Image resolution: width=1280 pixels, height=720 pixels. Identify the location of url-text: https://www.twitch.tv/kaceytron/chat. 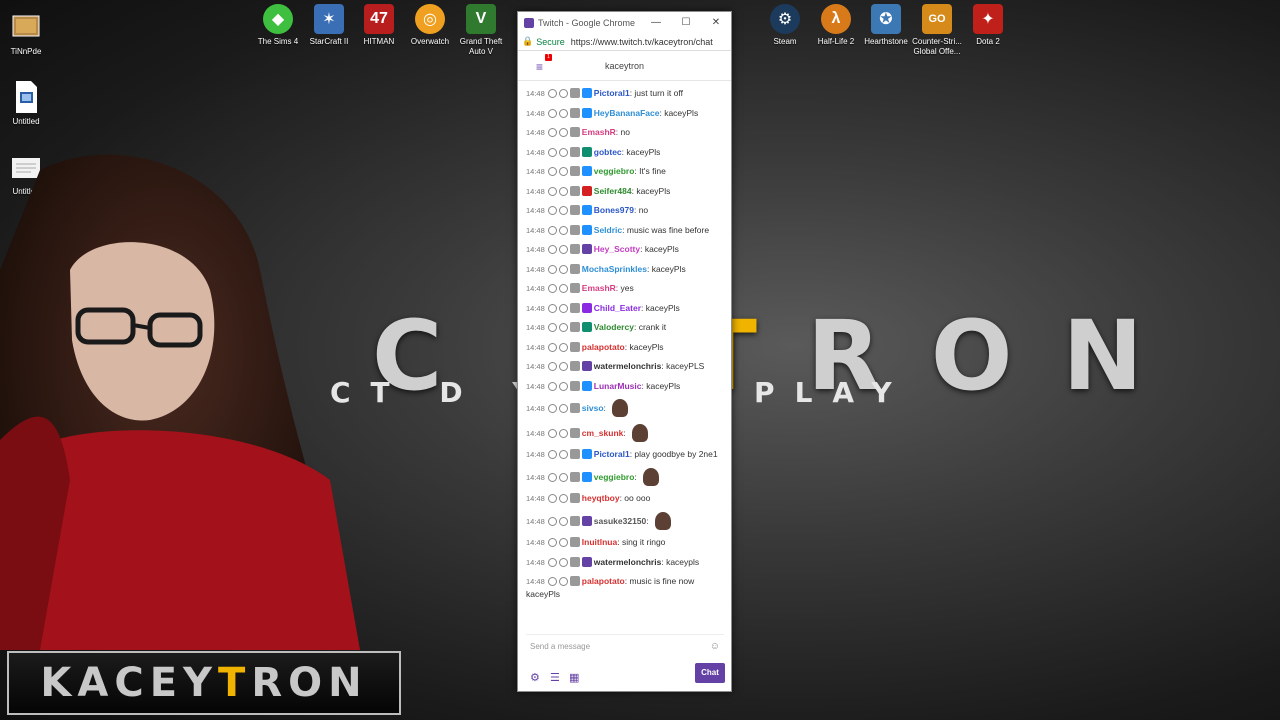
(642, 42).